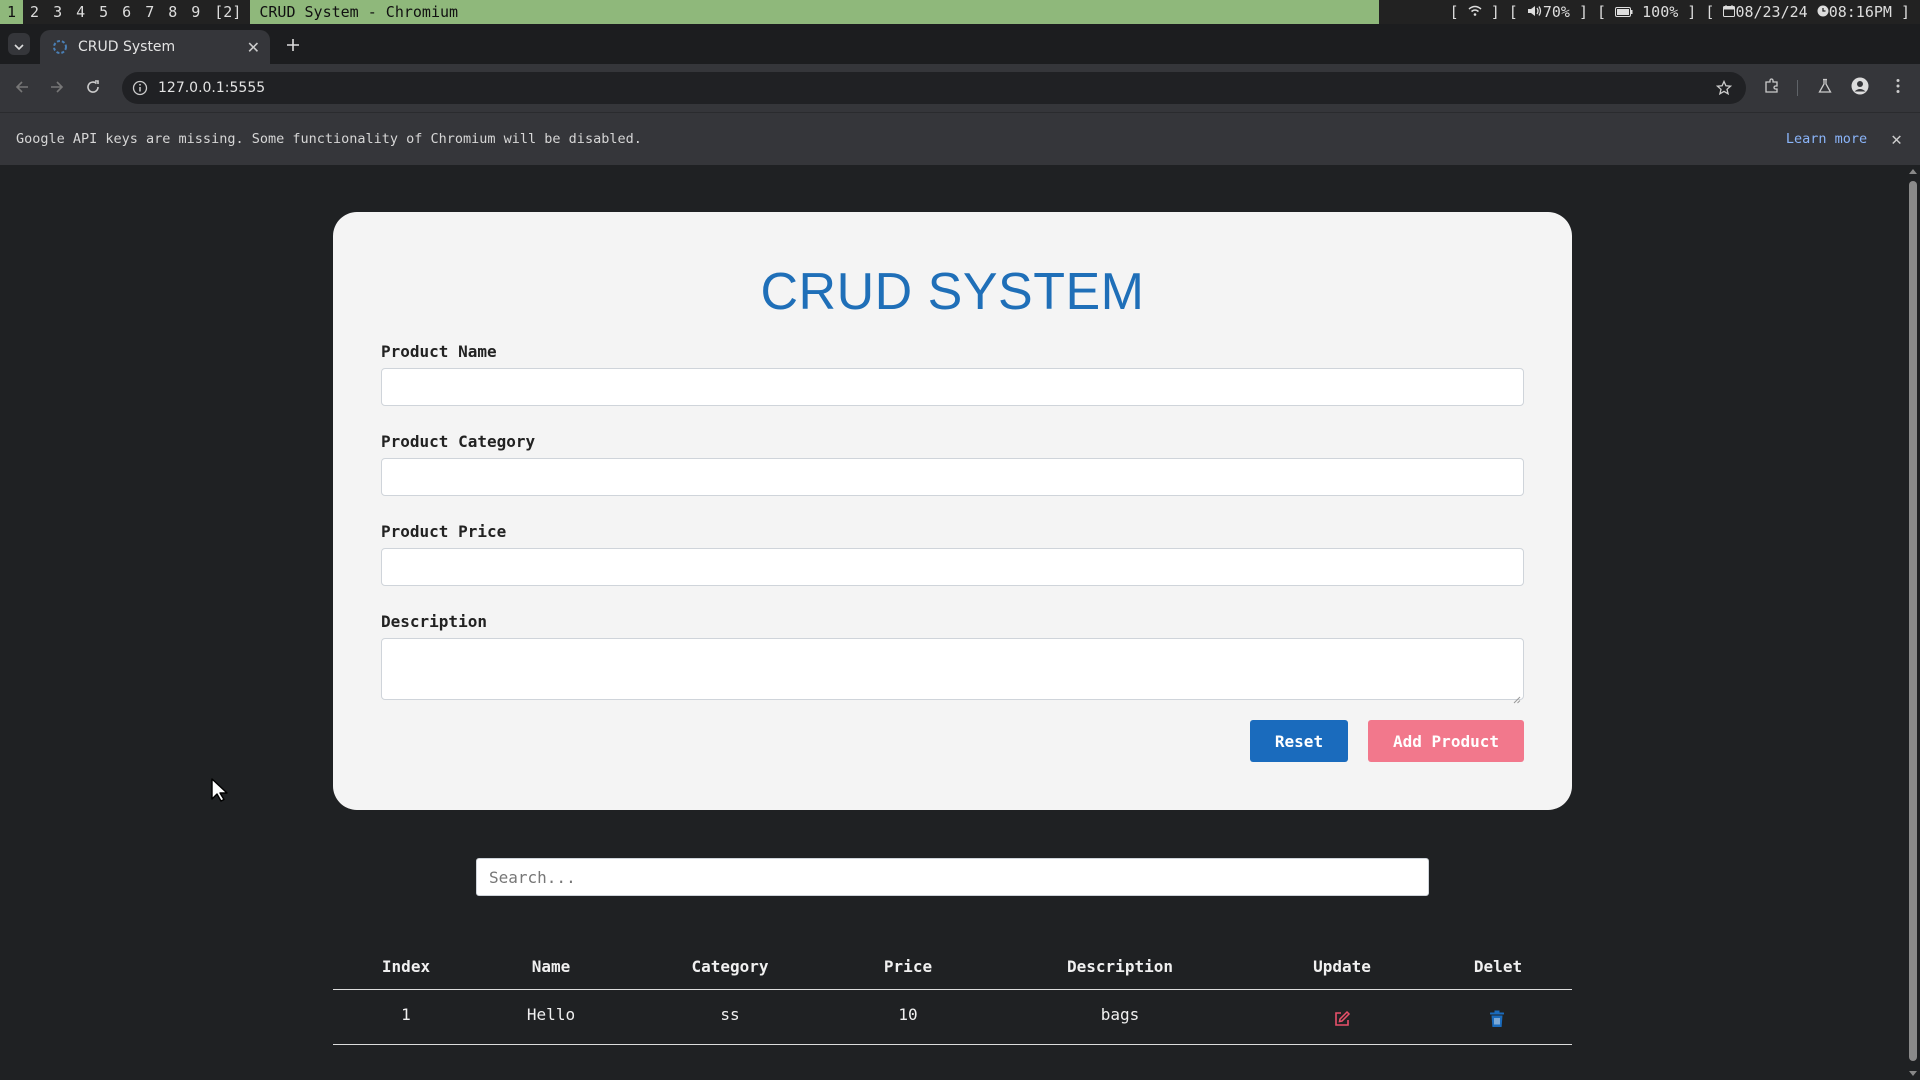 The image size is (1920, 1080). I want to click on toolbar-divider, so click(1797, 88).